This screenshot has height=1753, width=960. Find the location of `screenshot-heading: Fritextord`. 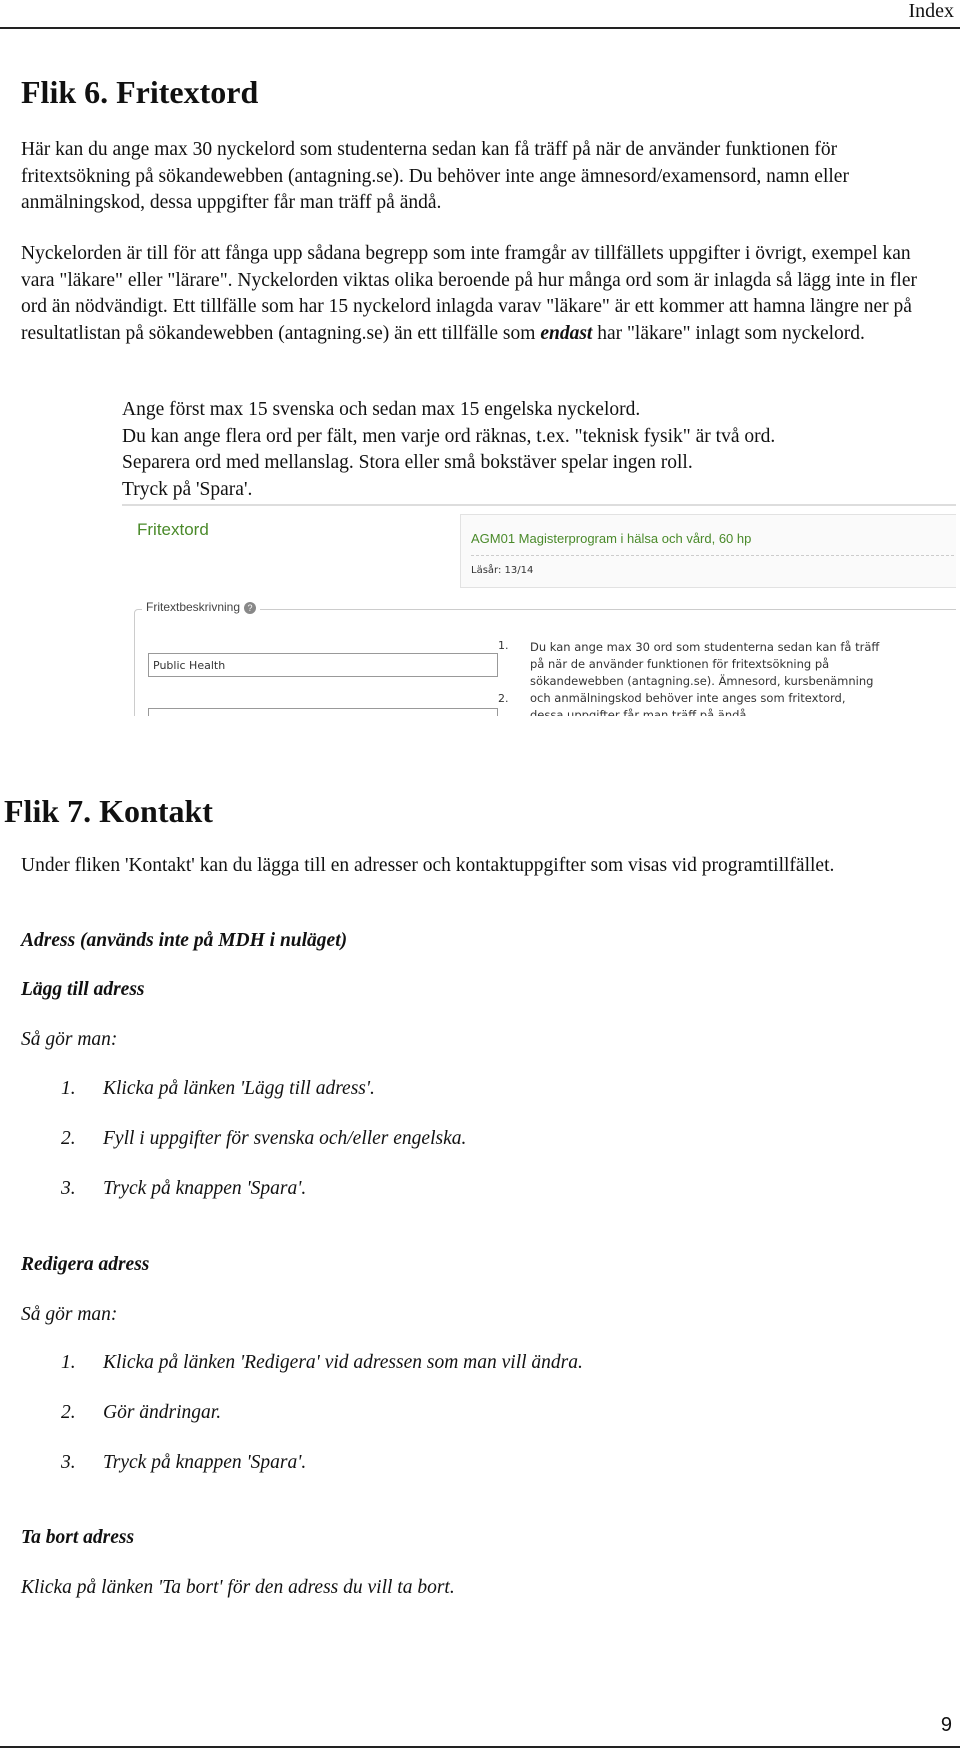

screenshot-heading: Fritextord is located at coordinates (173, 529).